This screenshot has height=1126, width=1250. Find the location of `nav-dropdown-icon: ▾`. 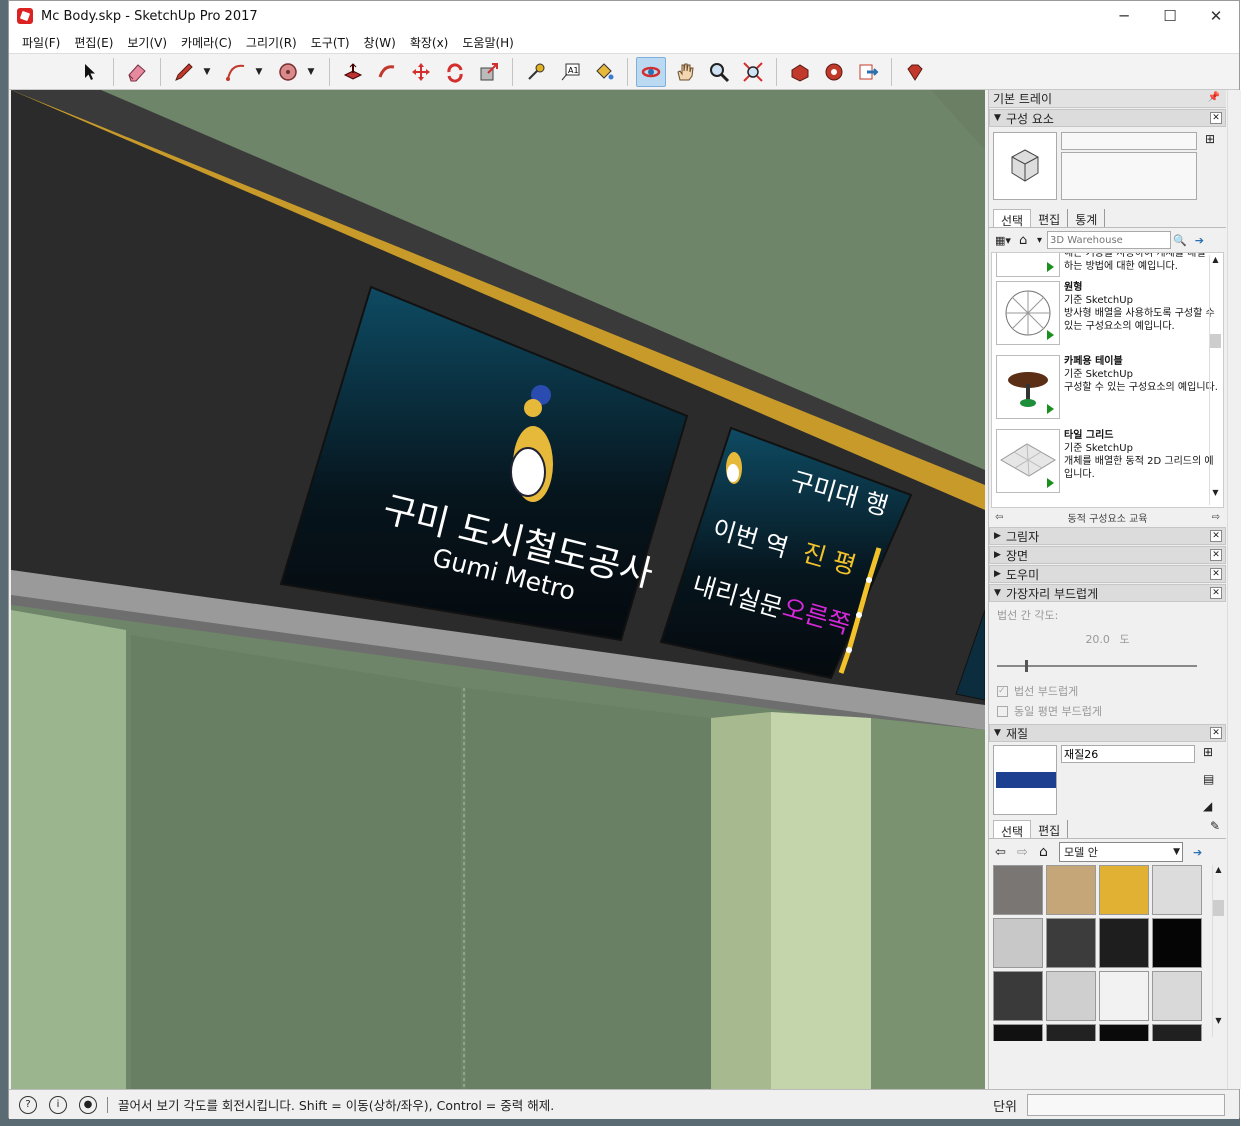

nav-dropdown-icon: ▾ is located at coordinates (1042, 240).